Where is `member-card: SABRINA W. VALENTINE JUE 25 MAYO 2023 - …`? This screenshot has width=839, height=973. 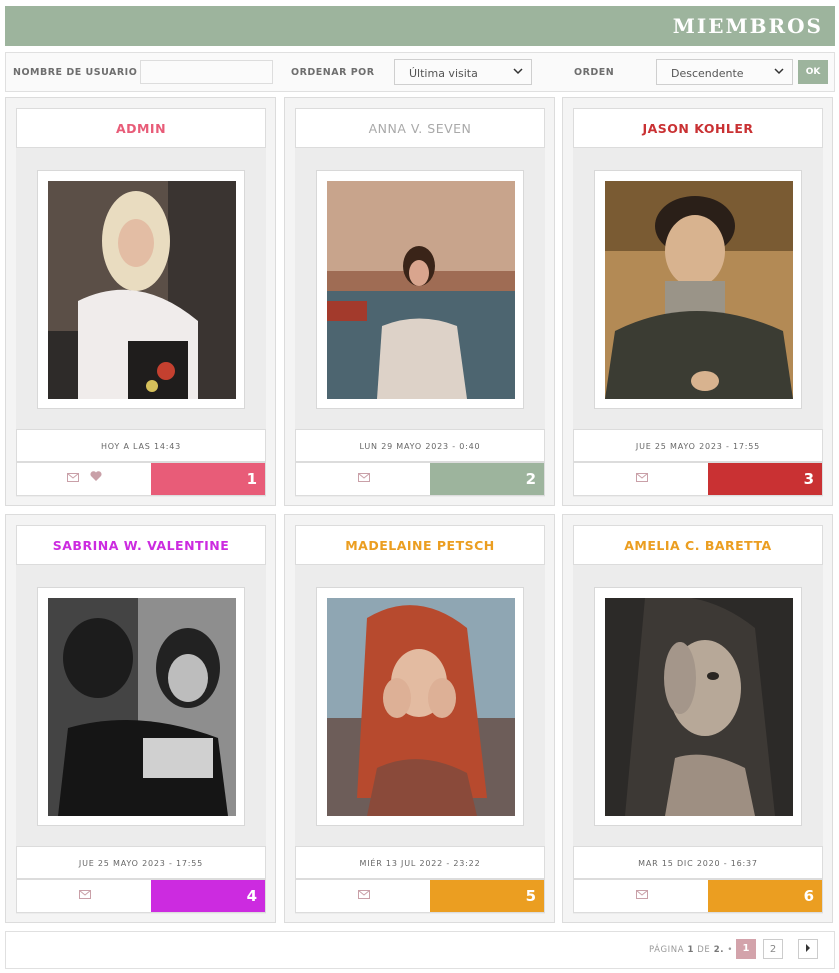
member-card: SABRINA W. VALENTINE JUE 25 MAYO 2023 - … is located at coordinates (140, 718).